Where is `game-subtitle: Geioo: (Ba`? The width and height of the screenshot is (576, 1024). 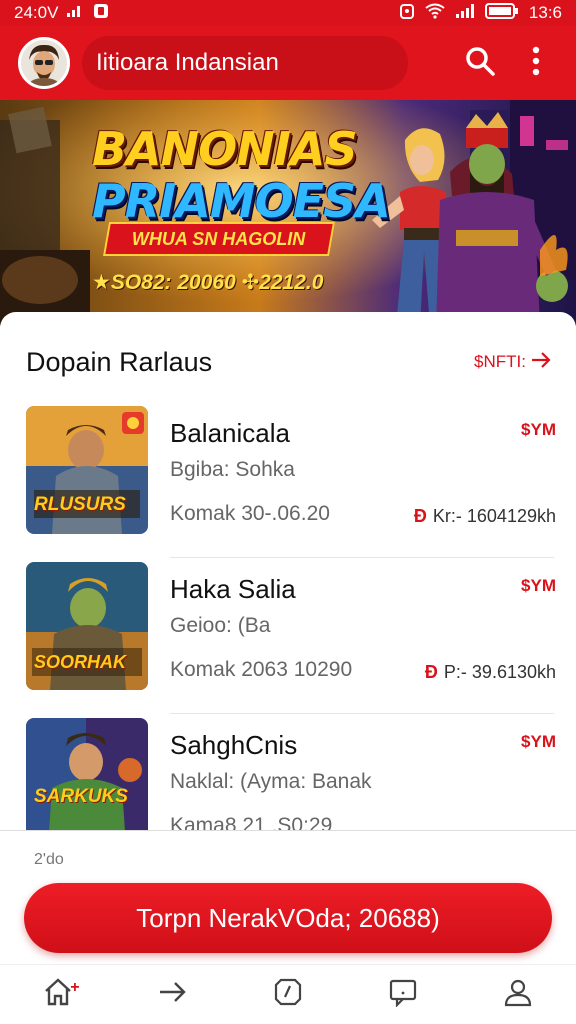 game-subtitle: Geioo: (Ba is located at coordinates (220, 625).